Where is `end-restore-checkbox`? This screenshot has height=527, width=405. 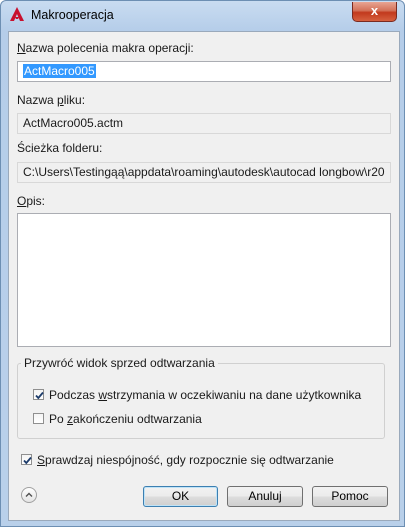 end-restore-checkbox is located at coordinates (38, 418).